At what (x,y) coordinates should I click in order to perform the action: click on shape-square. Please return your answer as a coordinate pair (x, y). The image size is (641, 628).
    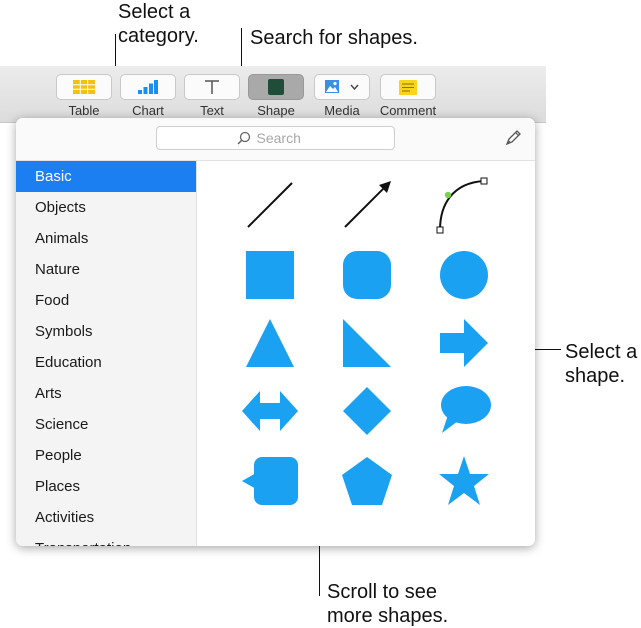
    Looking at the image, I should click on (270, 275).